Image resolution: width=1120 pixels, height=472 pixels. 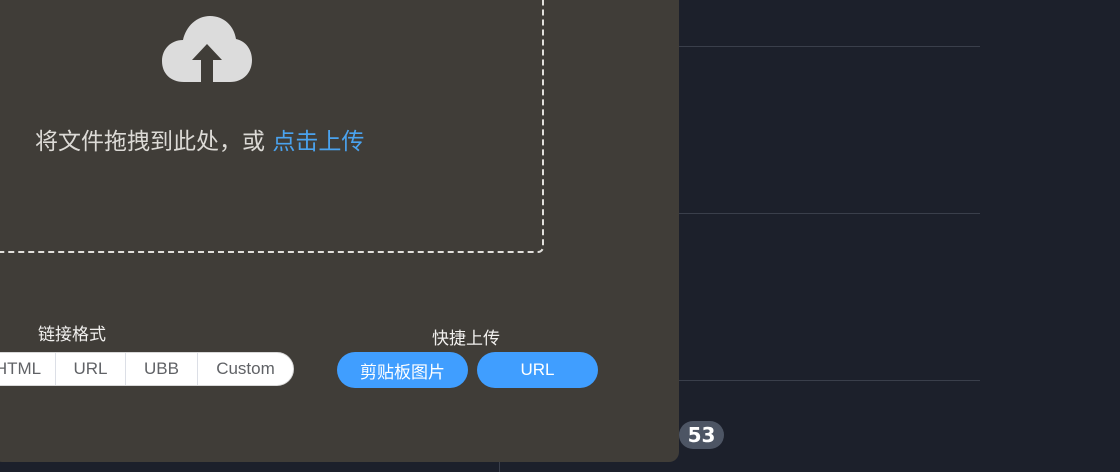 I want to click on drop-hint-text: 将文件拖拽到此处，或, so click(x=154, y=142).